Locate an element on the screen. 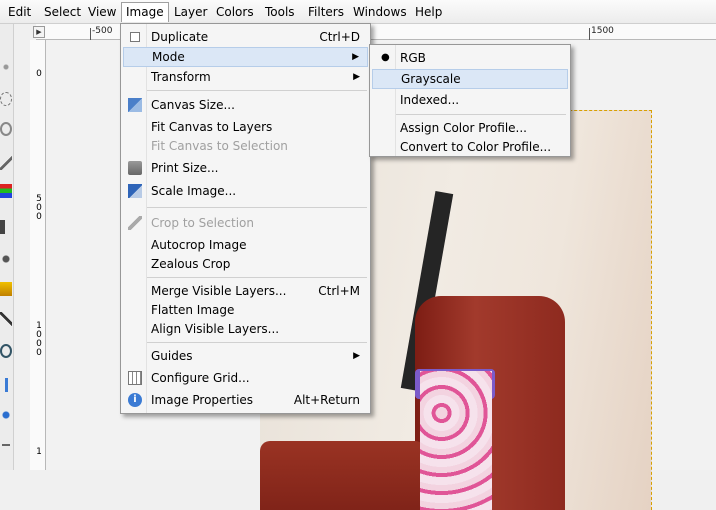 Image resolution: width=716 pixels, height=510 pixels. foreground-select-tool-icon is located at coordinates (6, 259).